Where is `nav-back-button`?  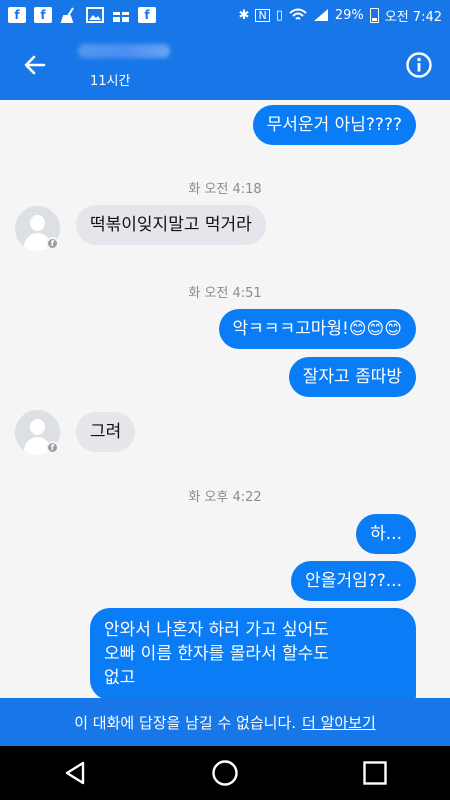 nav-back-button is located at coordinates (75, 773).